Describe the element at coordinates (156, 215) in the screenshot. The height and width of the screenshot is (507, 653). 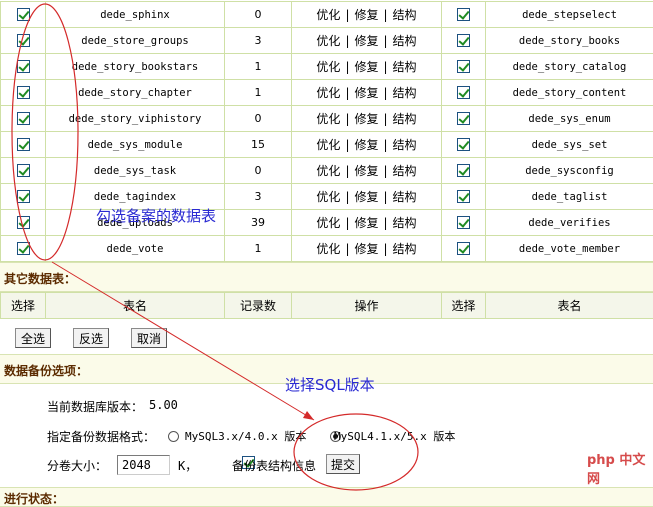
I see `annotation-tables: 勾选备案的数据表` at that location.